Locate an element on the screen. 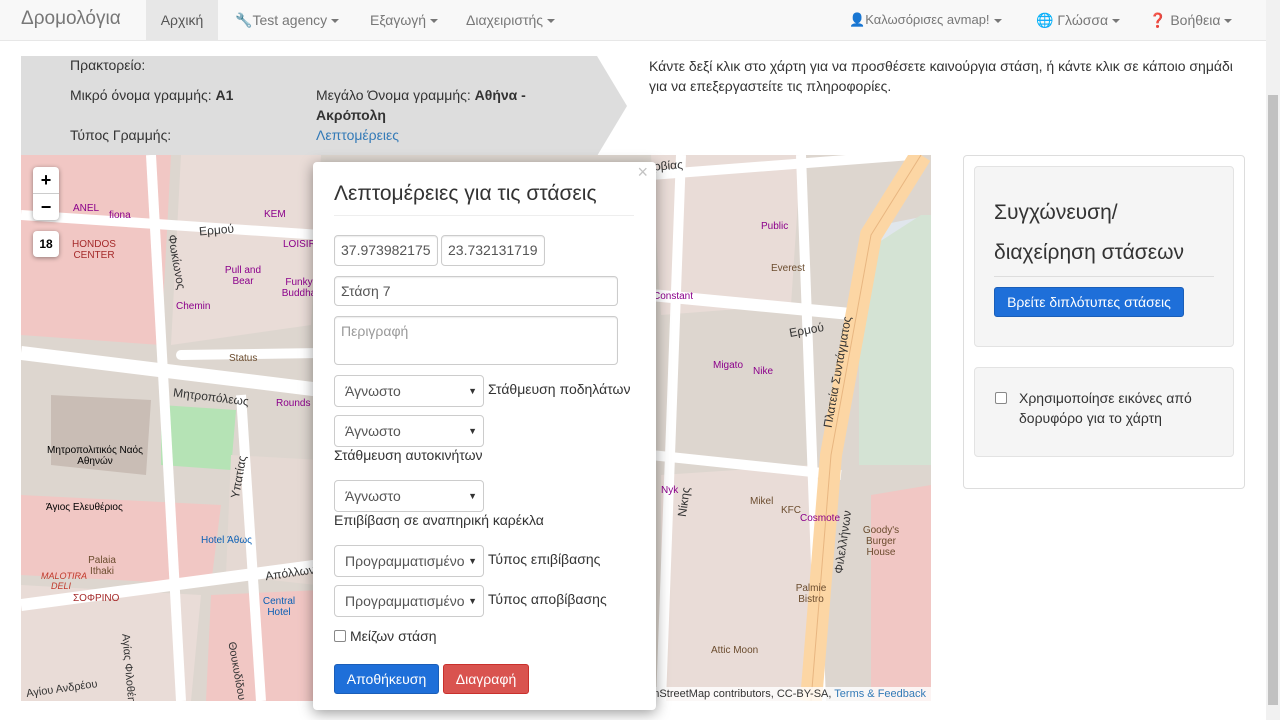 This screenshot has height=720, width=1280. long-name-cont: Ακρόπολη is located at coordinates (351, 115).